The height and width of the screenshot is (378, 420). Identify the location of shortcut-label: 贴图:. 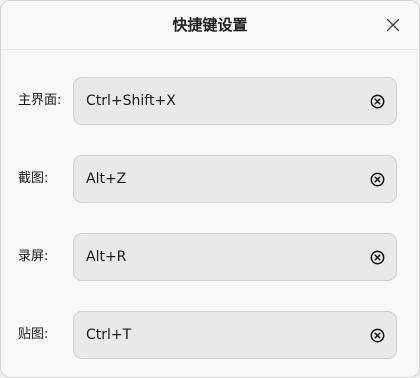
(33, 334).